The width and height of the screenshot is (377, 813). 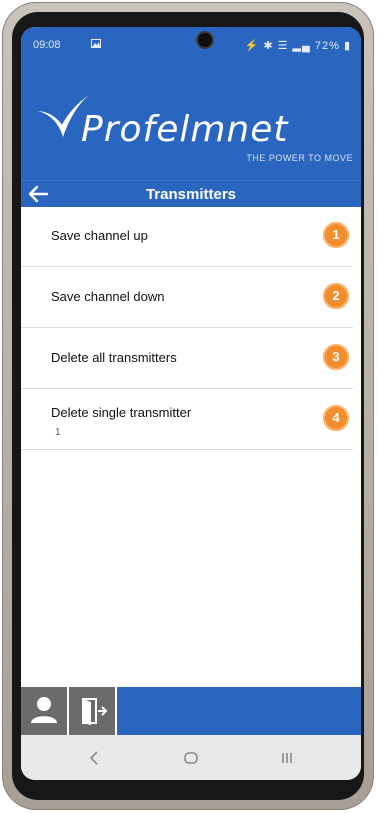 What do you see at coordinates (99, 235) in the screenshot?
I see `menu-item-label: Save channel up` at bounding box center [99, 235].